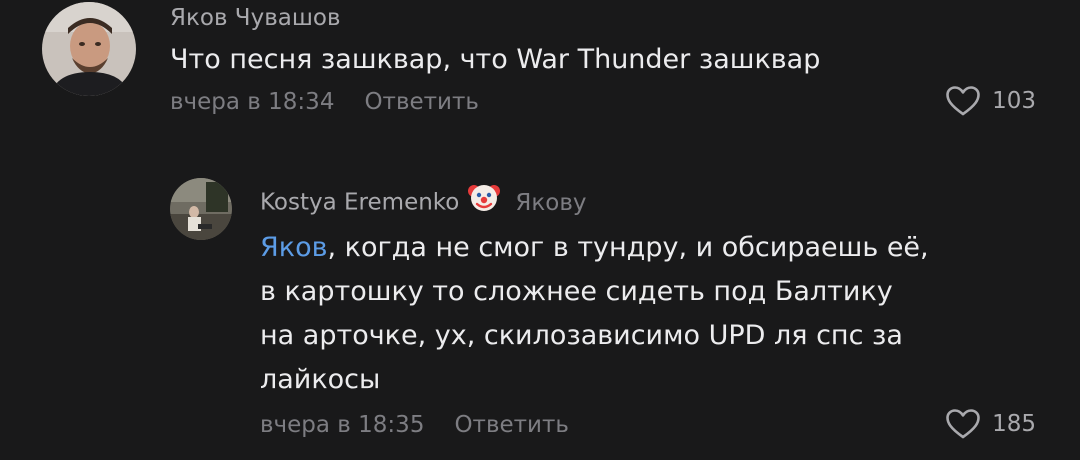 This screenshot has height=460, width=1080. Describe the element at coordinates (359, 203) in the screenshot. I see `author-name: Kostya Eremenko` at that location.